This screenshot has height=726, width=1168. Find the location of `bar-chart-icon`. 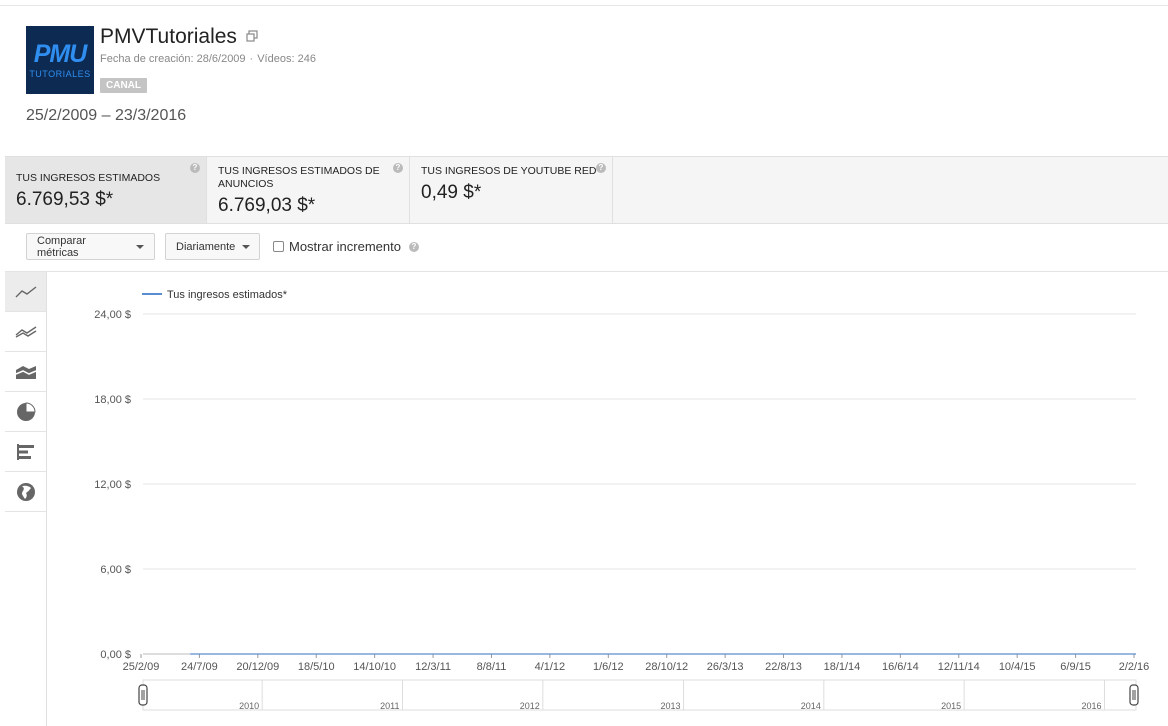

bar-chart-icon is located at coordinates (25, 452).